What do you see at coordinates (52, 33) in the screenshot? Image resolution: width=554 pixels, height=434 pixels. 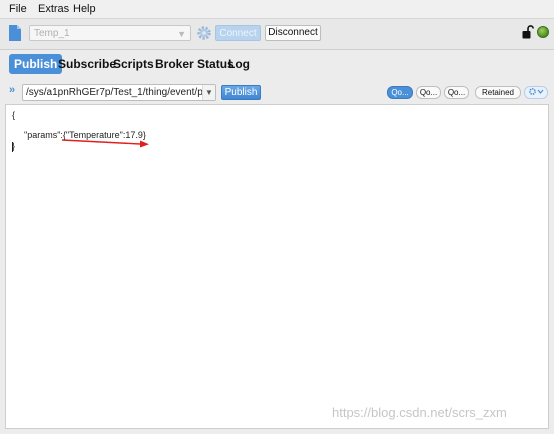 I see `connection-profile-value: Temp_1` at bounding box center [52, 33].